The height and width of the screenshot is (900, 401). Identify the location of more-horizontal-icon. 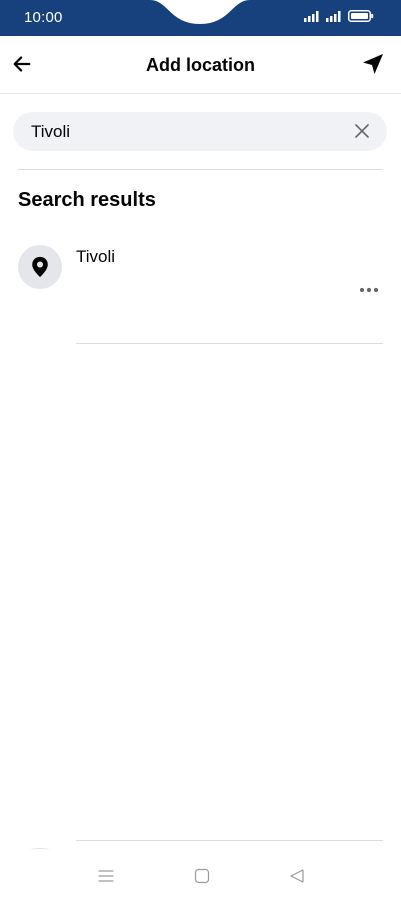
(369, 290).